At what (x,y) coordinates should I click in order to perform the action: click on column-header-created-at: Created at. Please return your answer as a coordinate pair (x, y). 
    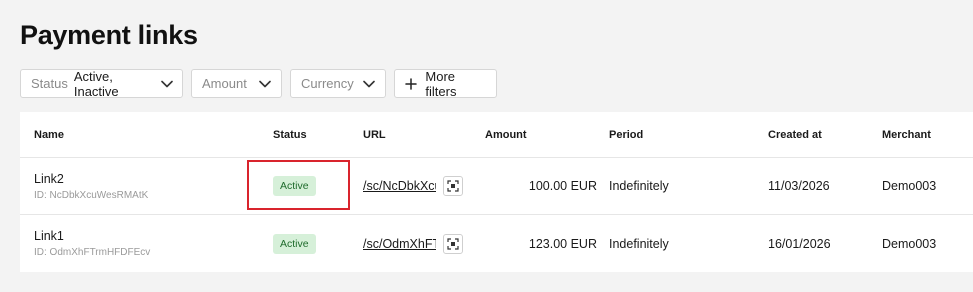
    Looking at the image, I should click on (795, 134).